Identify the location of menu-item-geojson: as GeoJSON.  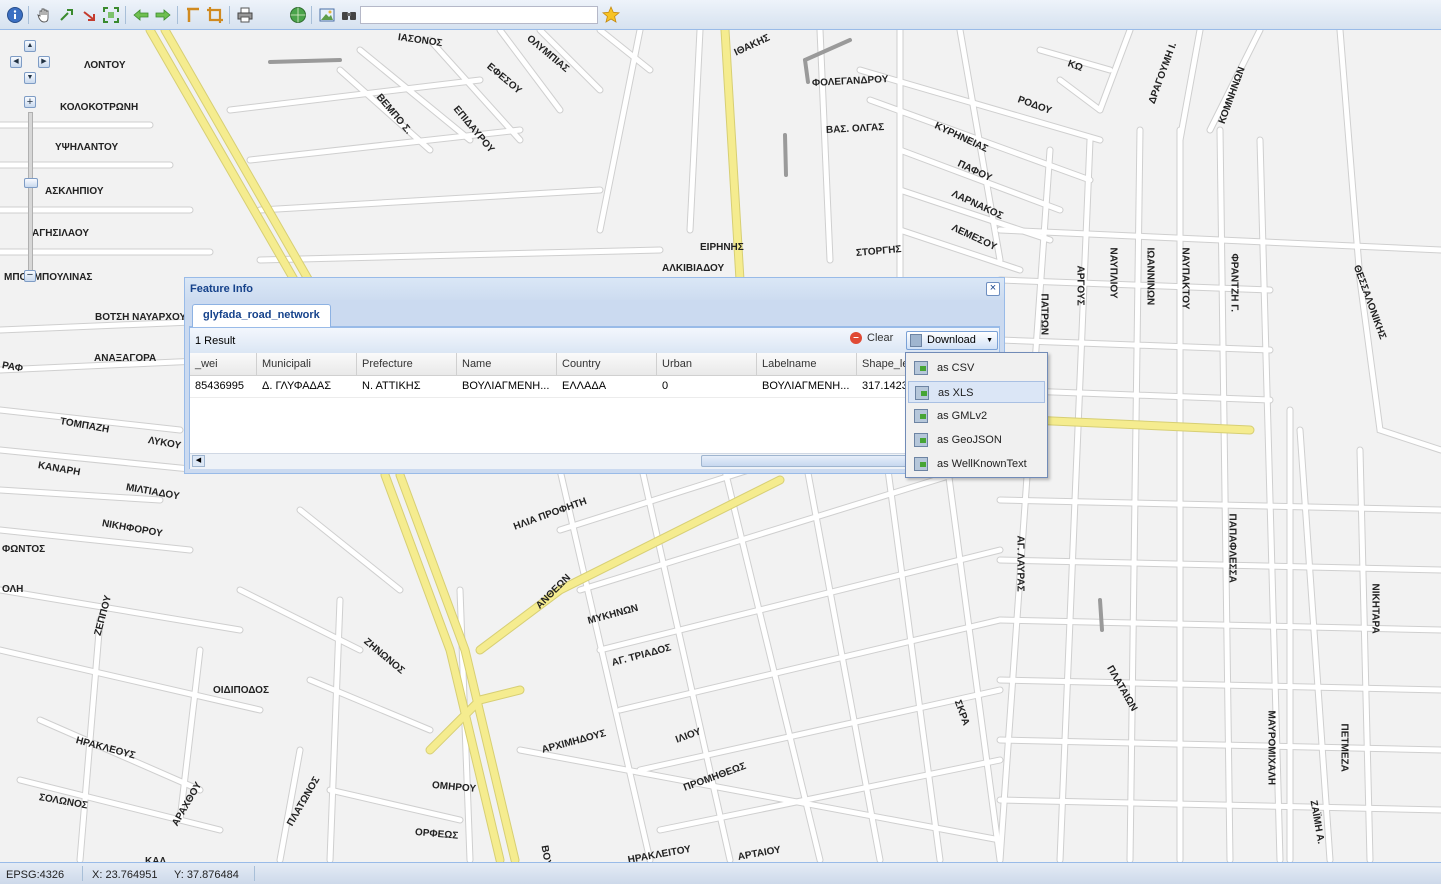
(976, 440).